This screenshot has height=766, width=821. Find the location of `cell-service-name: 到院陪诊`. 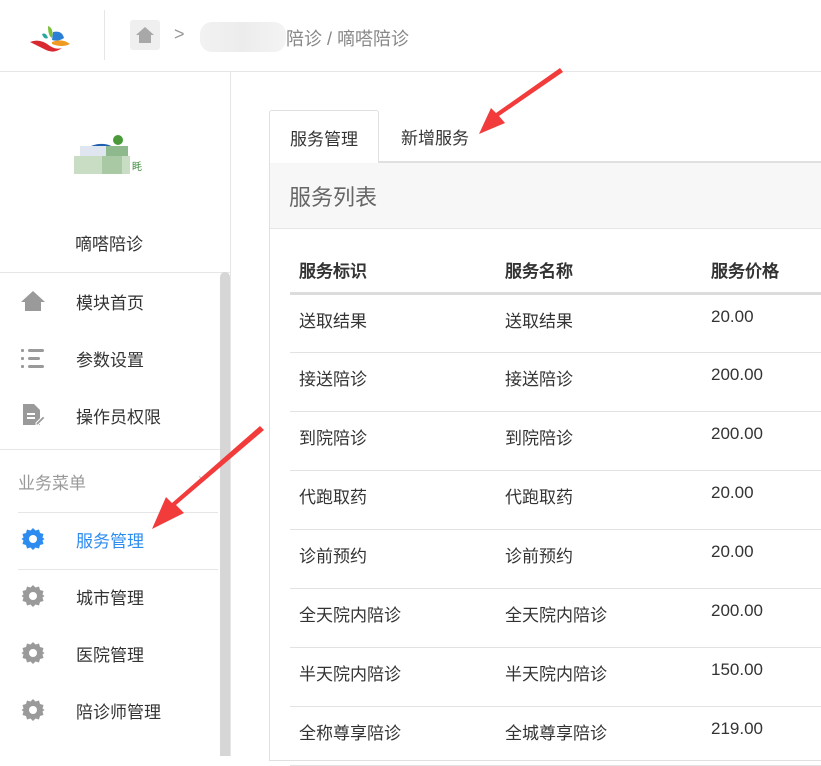

cell-service-name: 到院陪诊 is located at coordinates (599, 441).